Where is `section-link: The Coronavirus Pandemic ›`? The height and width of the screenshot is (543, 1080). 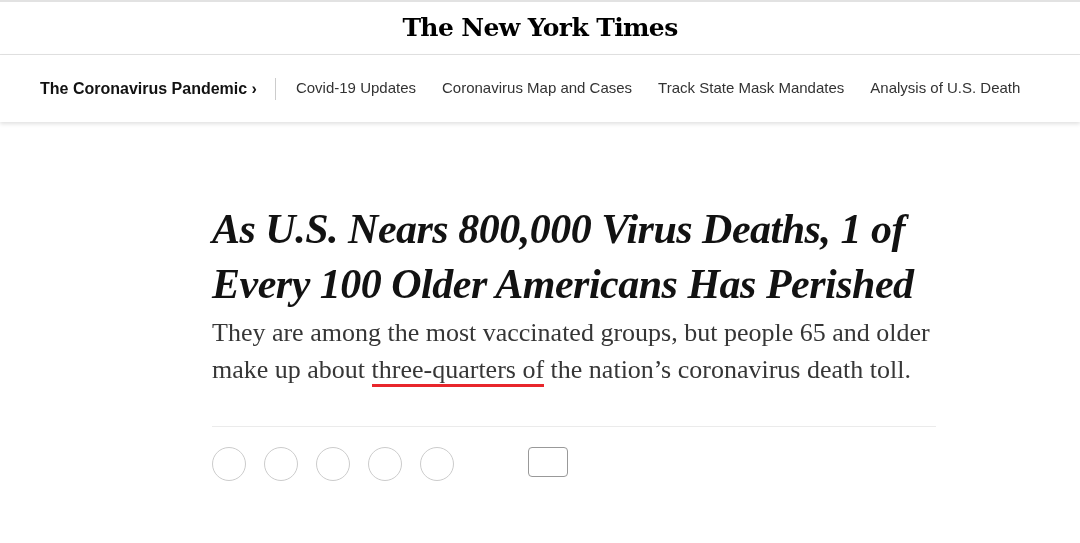
section-link: The Coronavirus Pandemic › is located at coordinates (157, 88).